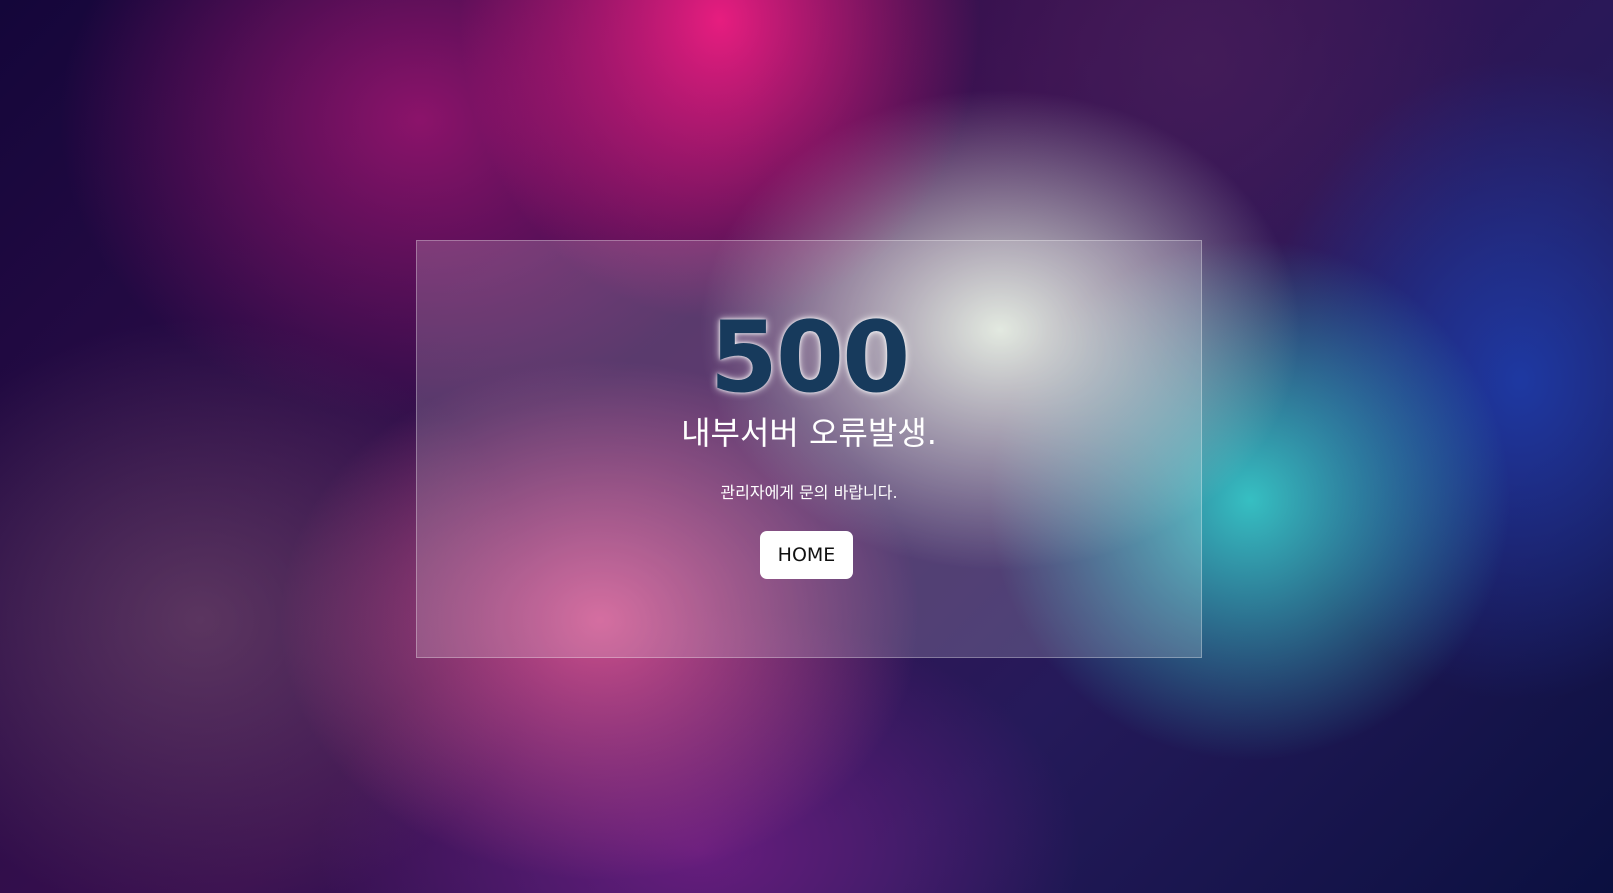 This screenshot has width=1613, height=893. Describe the element at coordinates (810, 358) in the screenshot. I see `error-code: 500` at that location.